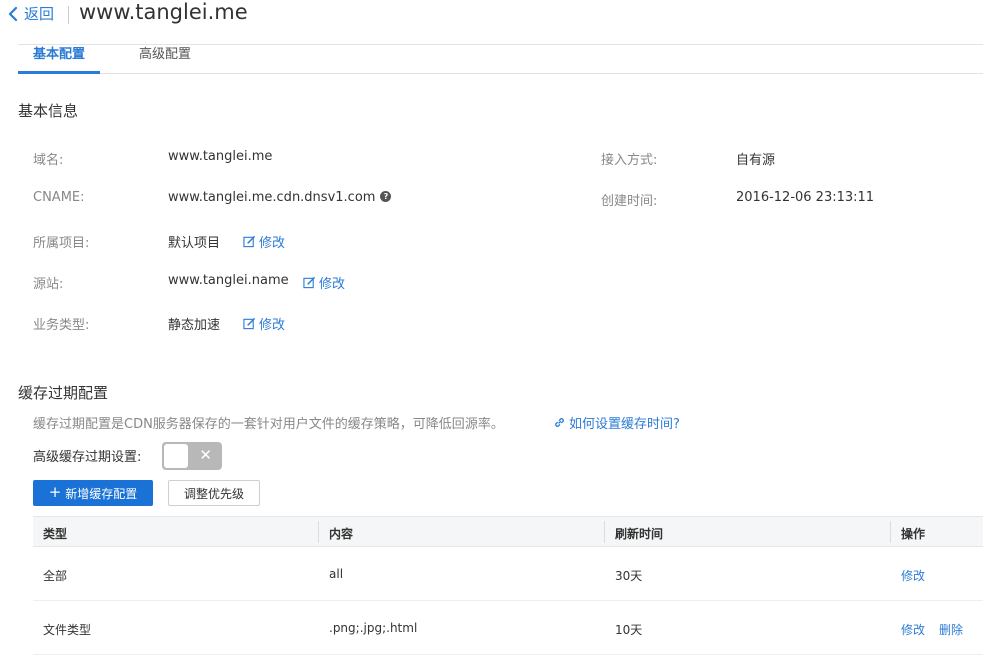  I want to click on origin-label: 源站:, so click(48, 284).